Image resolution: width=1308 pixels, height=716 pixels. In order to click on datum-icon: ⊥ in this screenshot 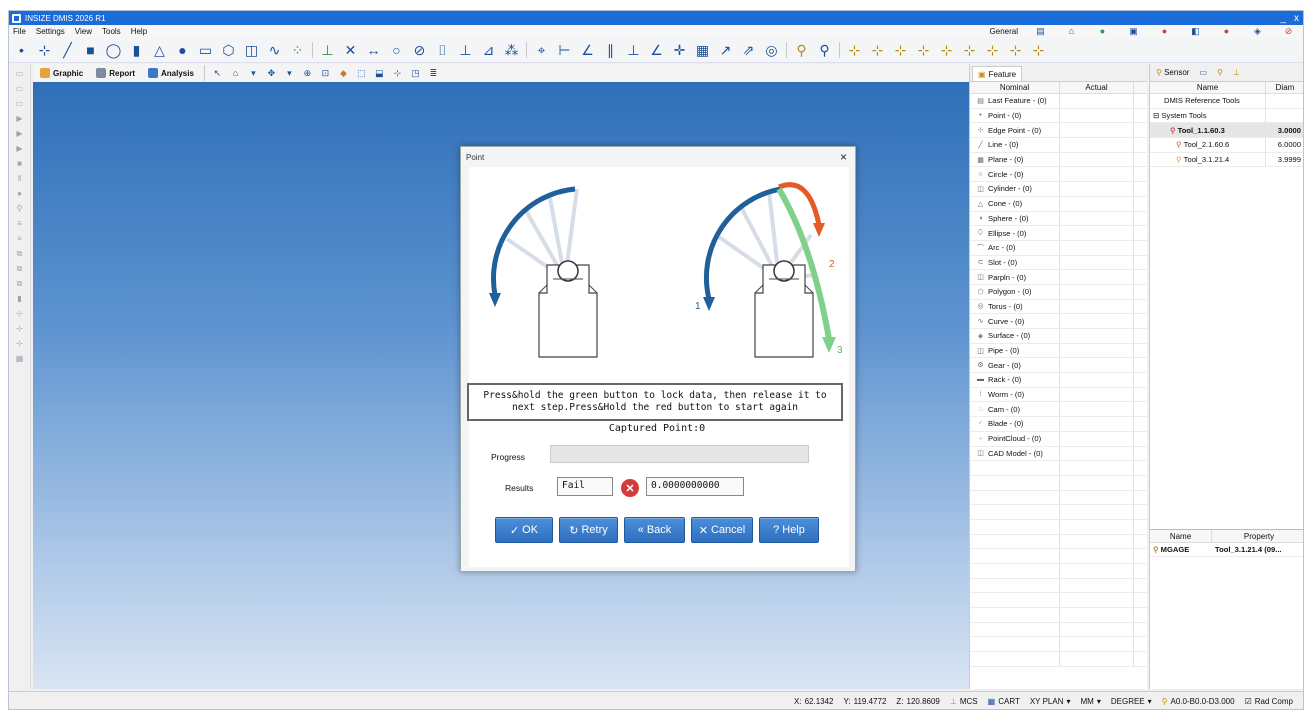, I will do `click(465, 49)`.